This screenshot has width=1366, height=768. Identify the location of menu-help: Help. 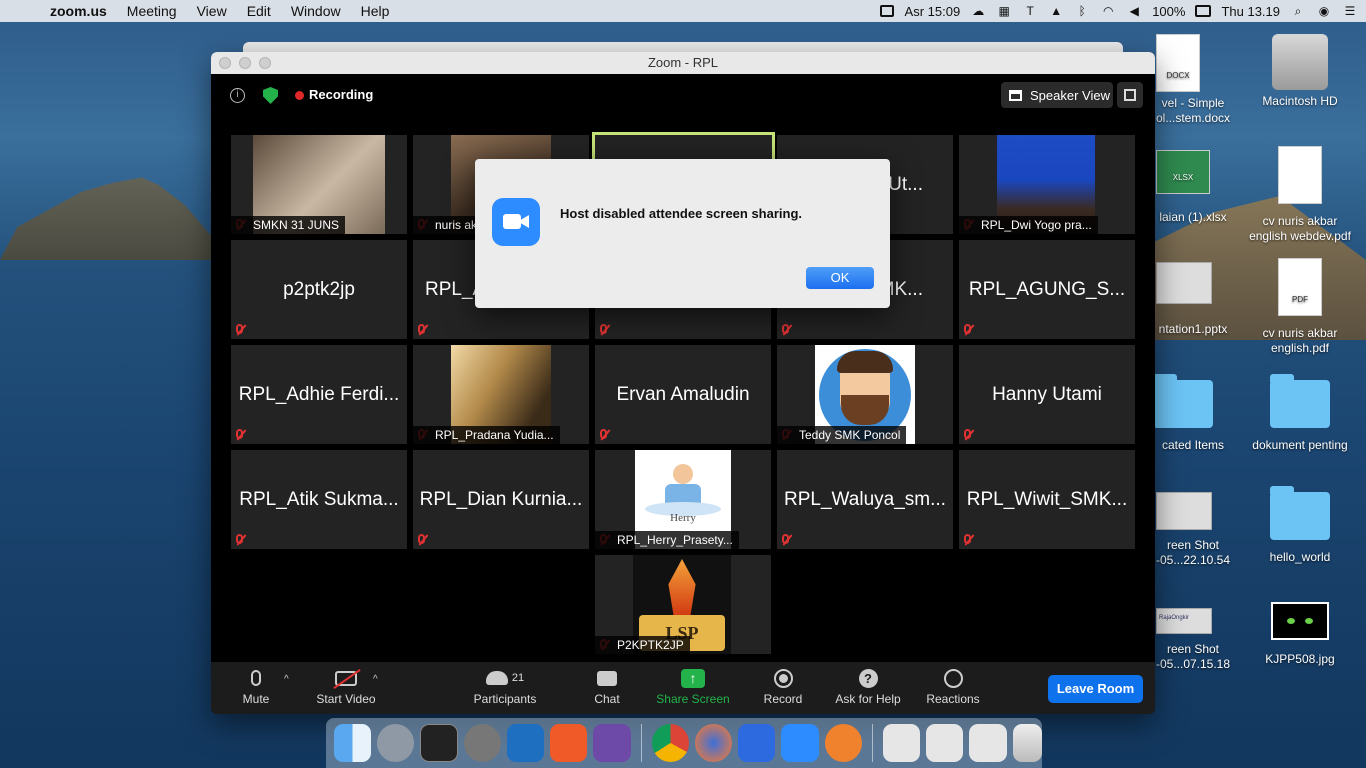
(375, 11).